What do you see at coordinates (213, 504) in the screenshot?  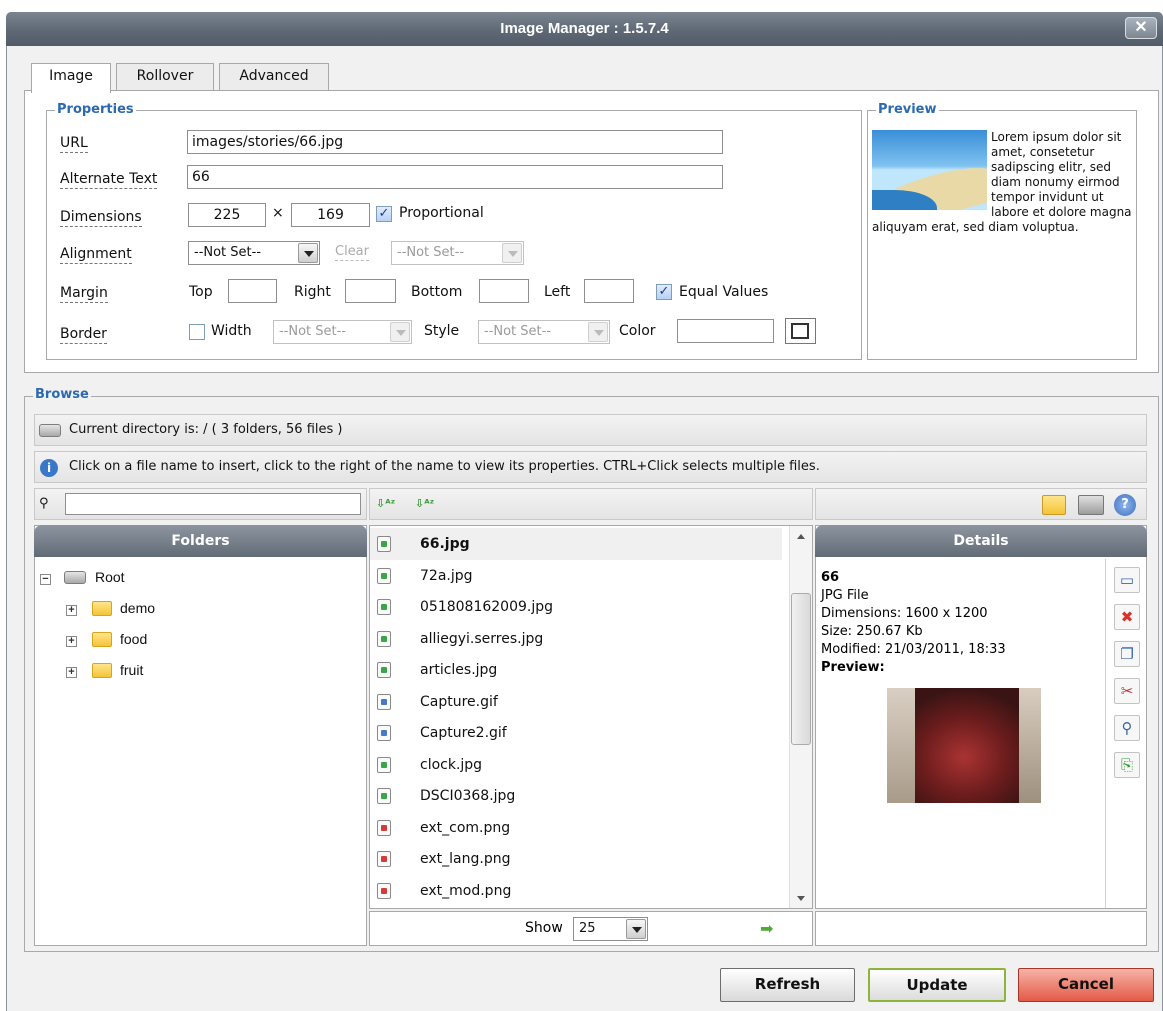 I see `search-input` at bounding box center [213, 504].